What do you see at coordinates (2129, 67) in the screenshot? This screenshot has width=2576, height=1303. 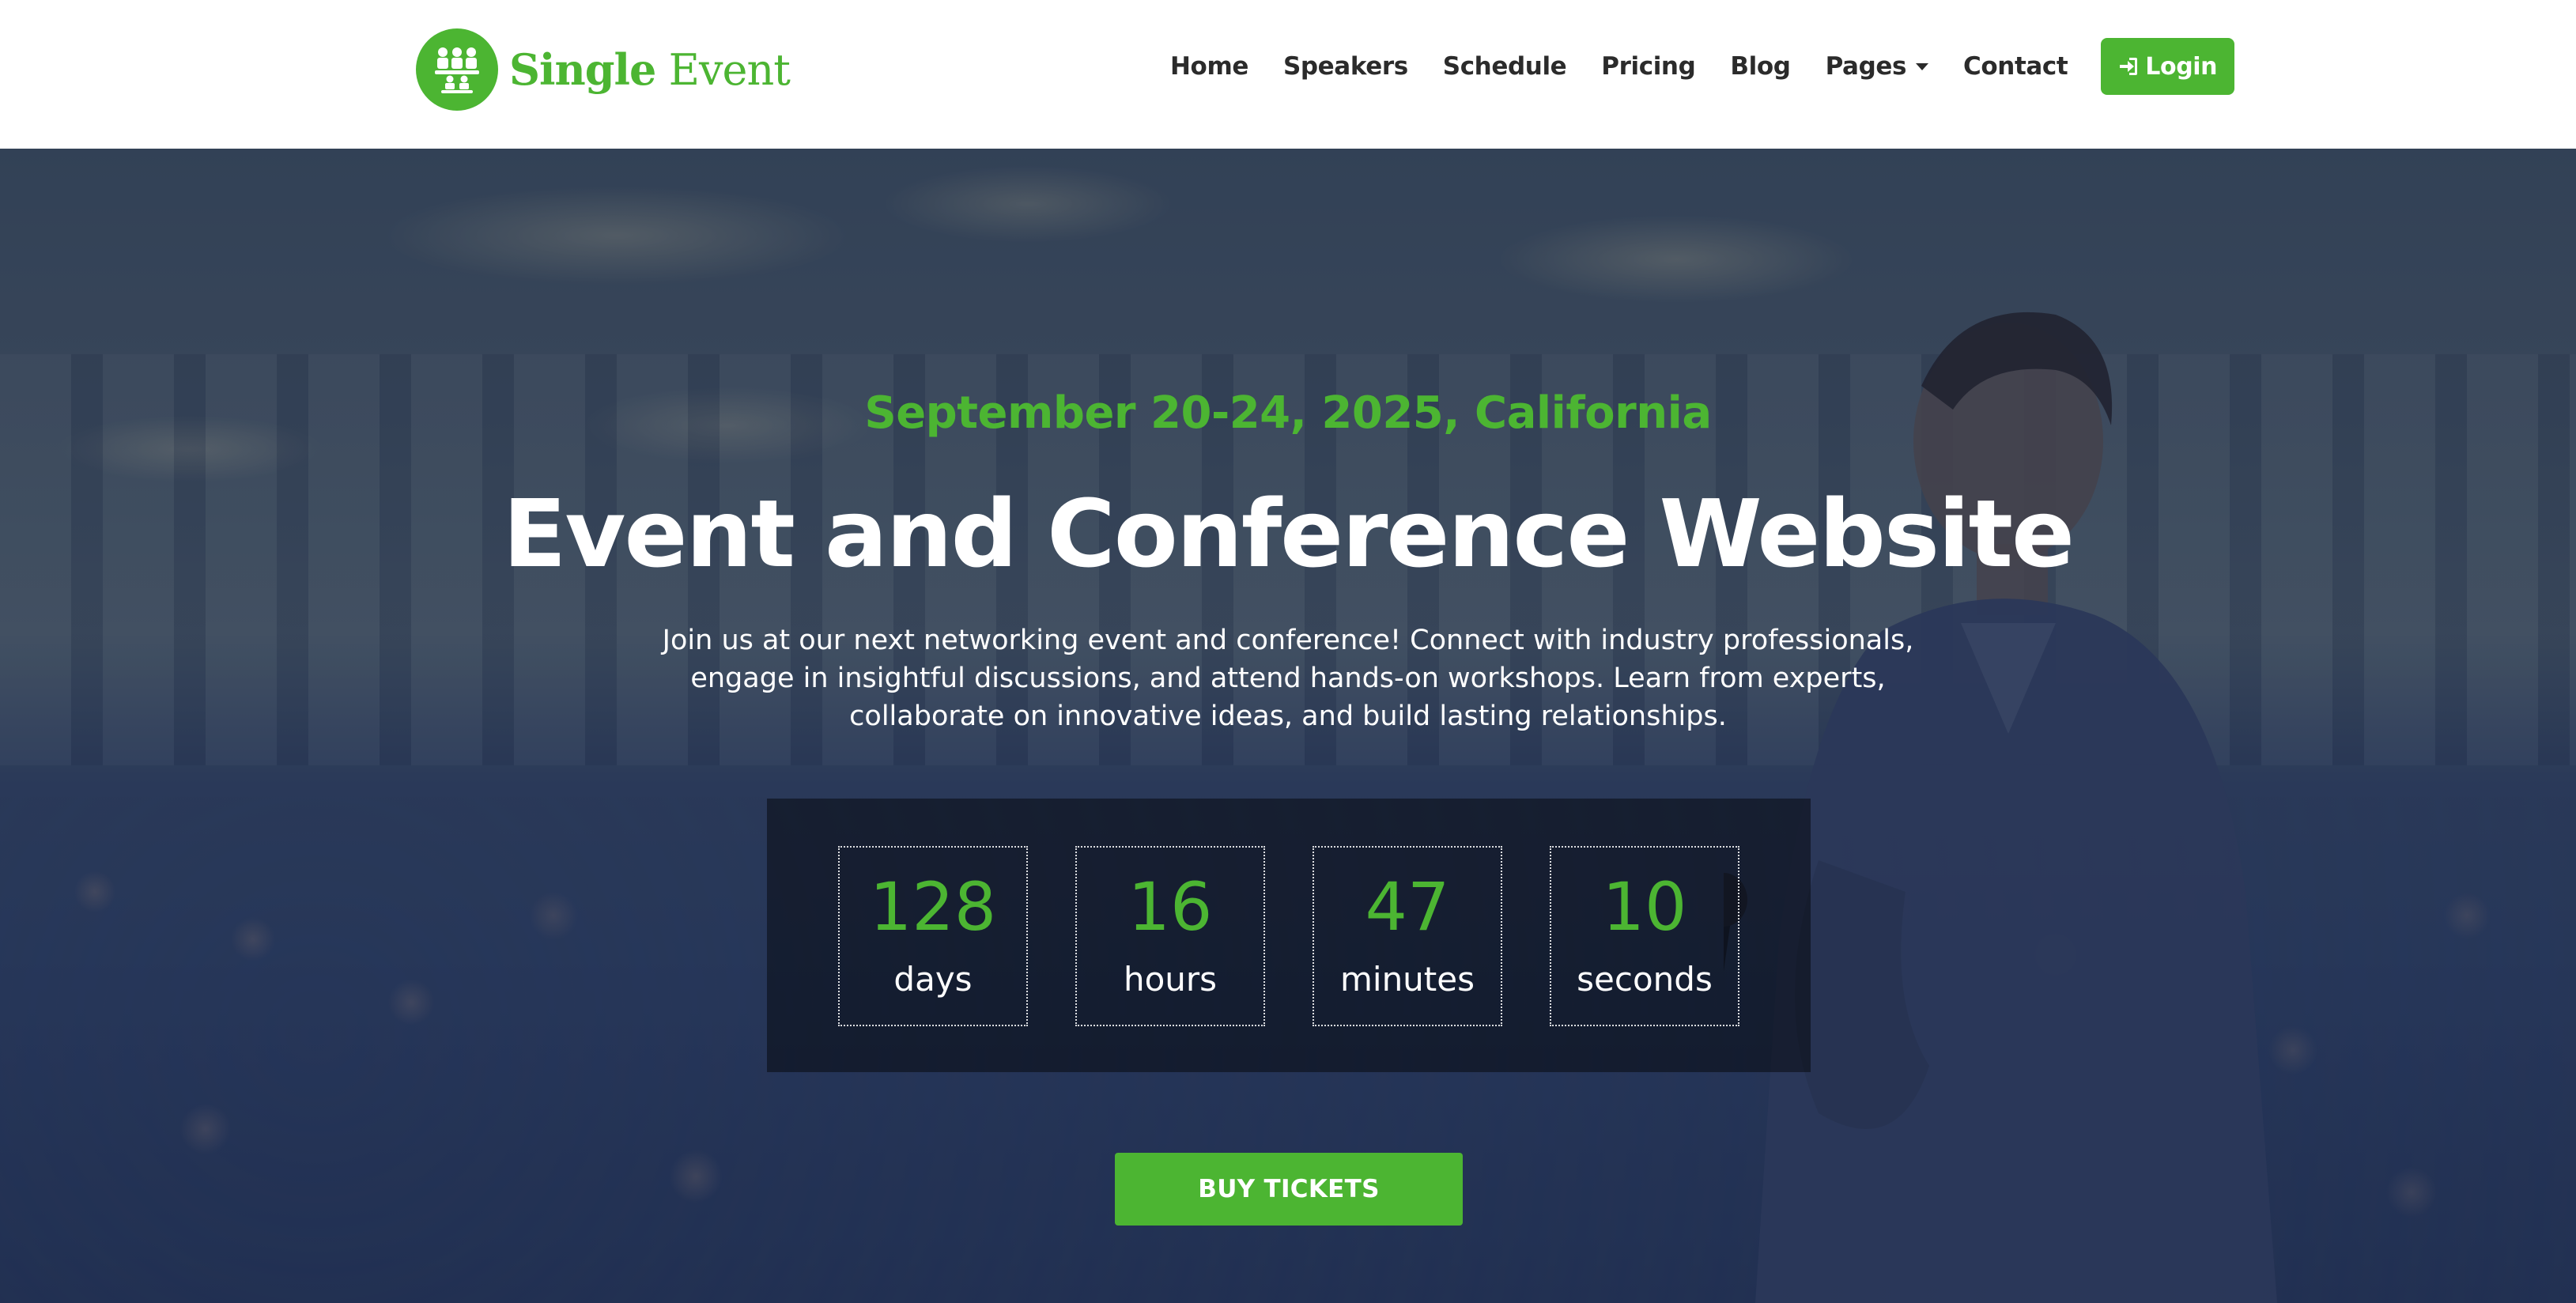 I see `sign-in-icon` at bounding box center [2129, 67].